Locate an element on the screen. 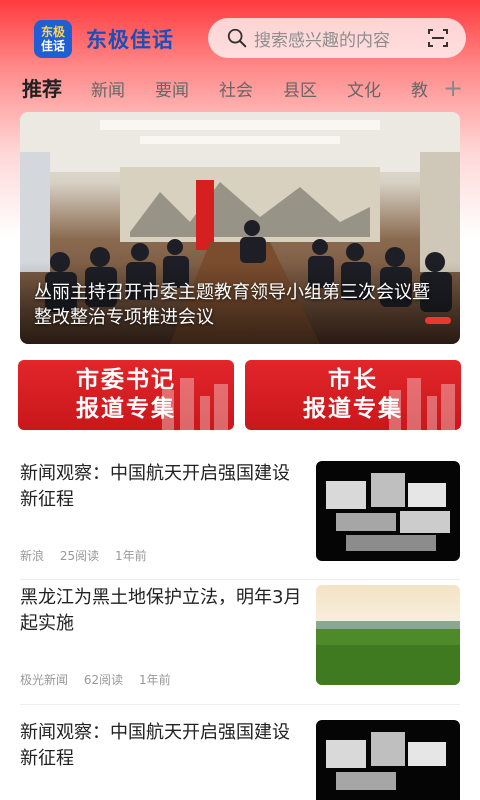 This screenshot has height=800, width=480. news-meta: 极光新闻 62阅读 1年前 is located at coordinates (101, 679).